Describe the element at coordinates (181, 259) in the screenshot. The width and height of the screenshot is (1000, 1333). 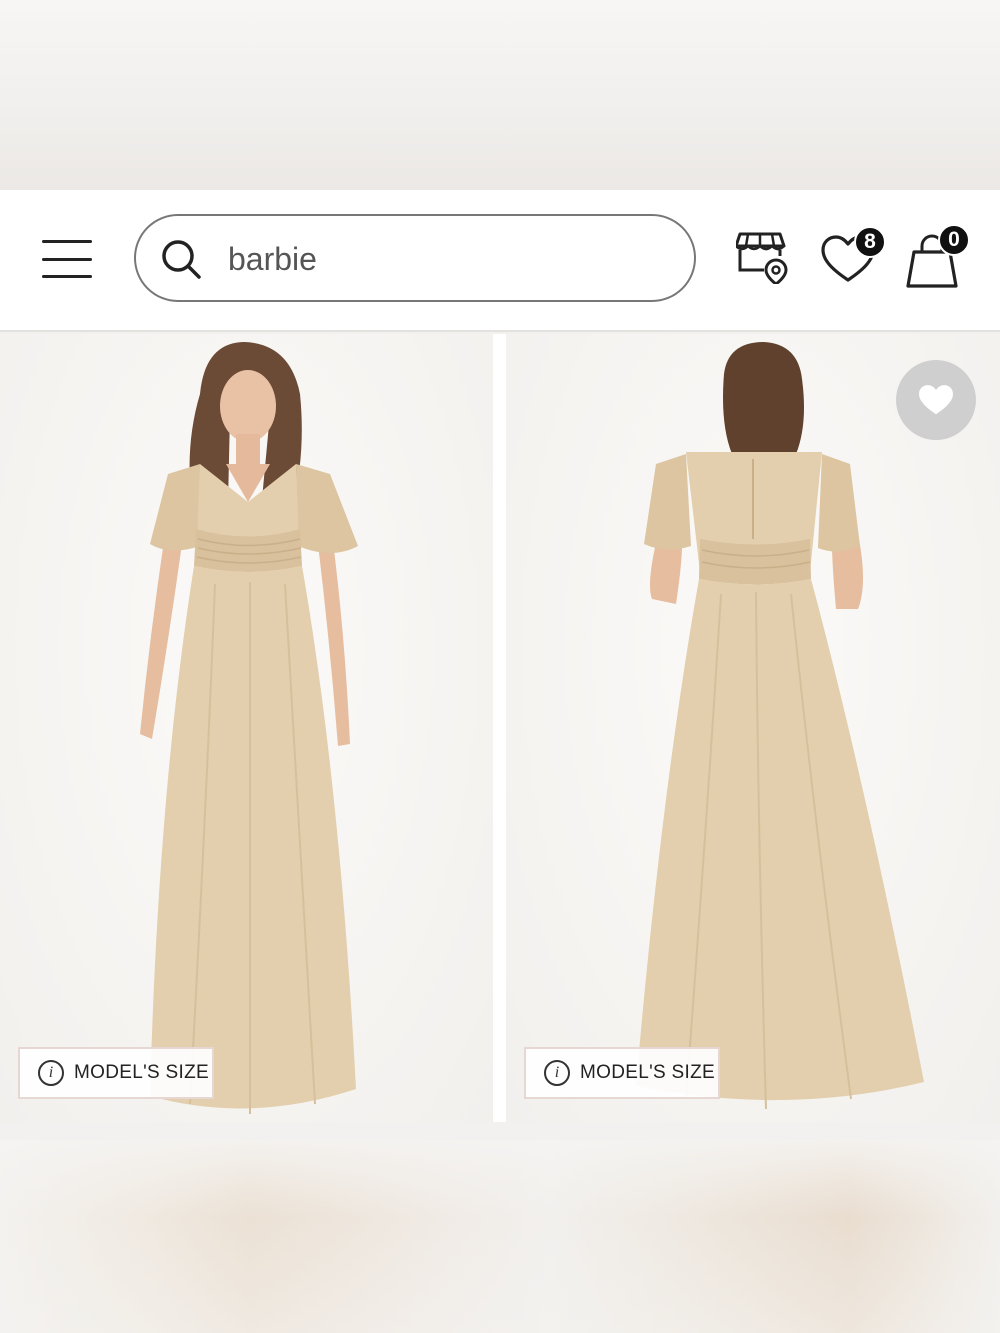
I see `search-icon` at that location.